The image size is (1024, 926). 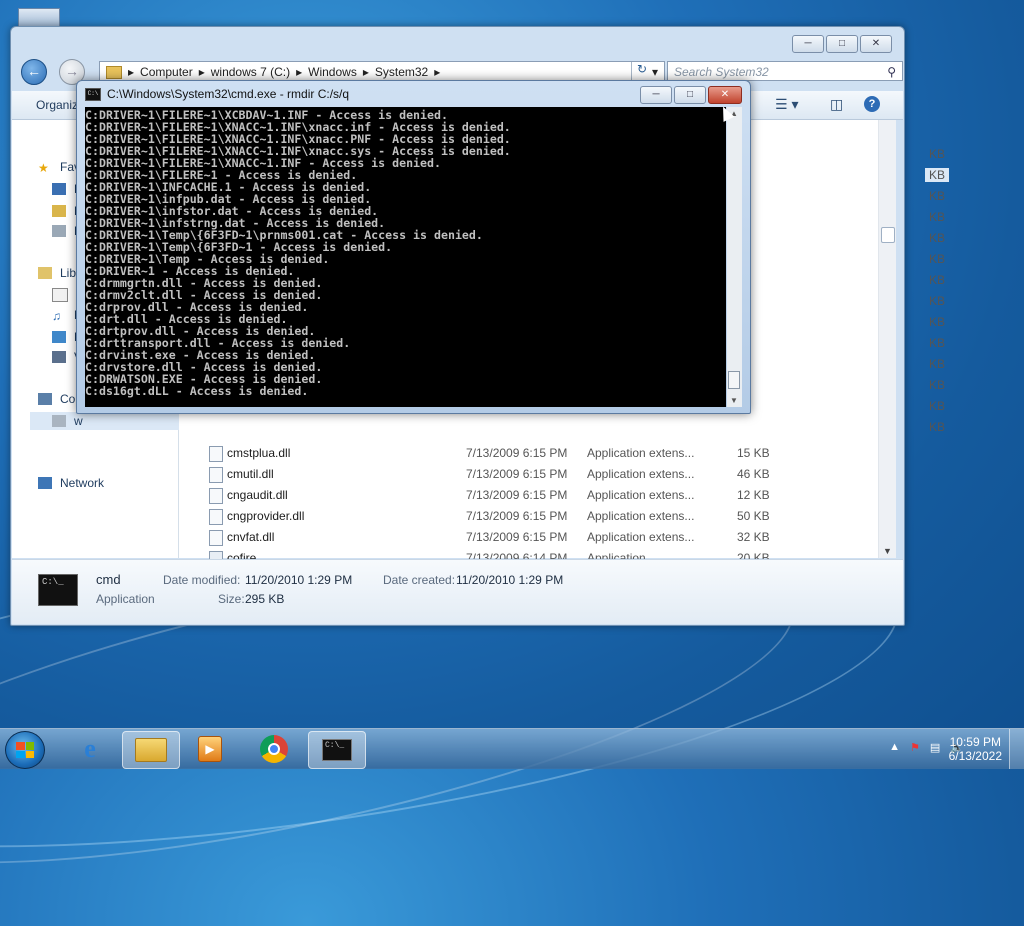 I want to click on details-kind: Application, so click(x=125, y=599).